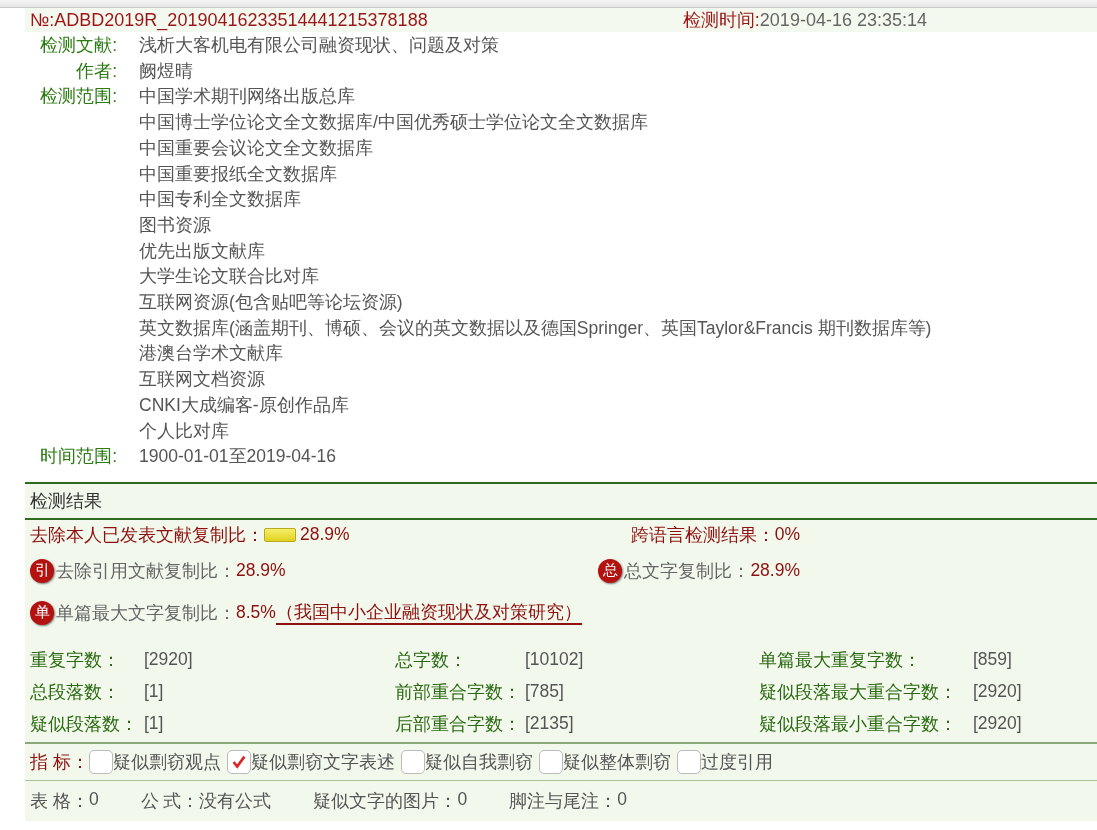 This screenshot has width=1097, height=830. What do you see at coordinates (238, 457) in the screenshot?
I see `field-value: 1900-01-01至2019-04-16` at bounding box center [238, 457].